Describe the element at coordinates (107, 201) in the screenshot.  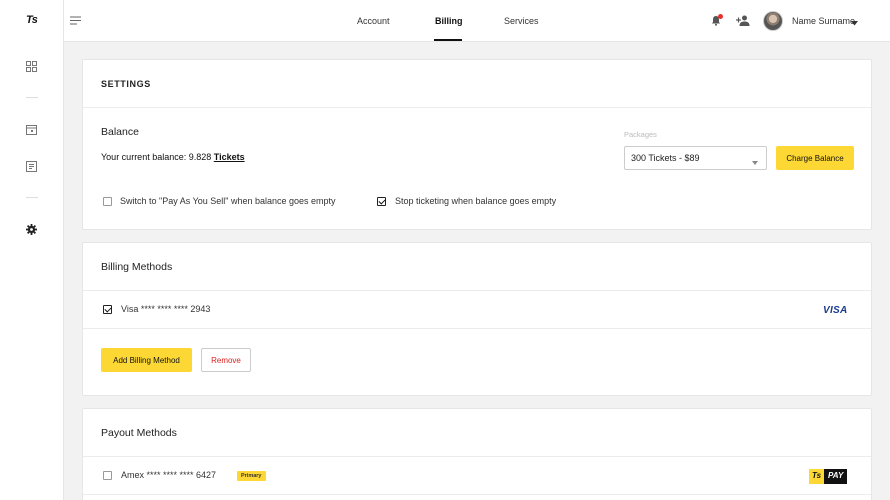
I see `pay-as-you-sell-checkbox` at that location.